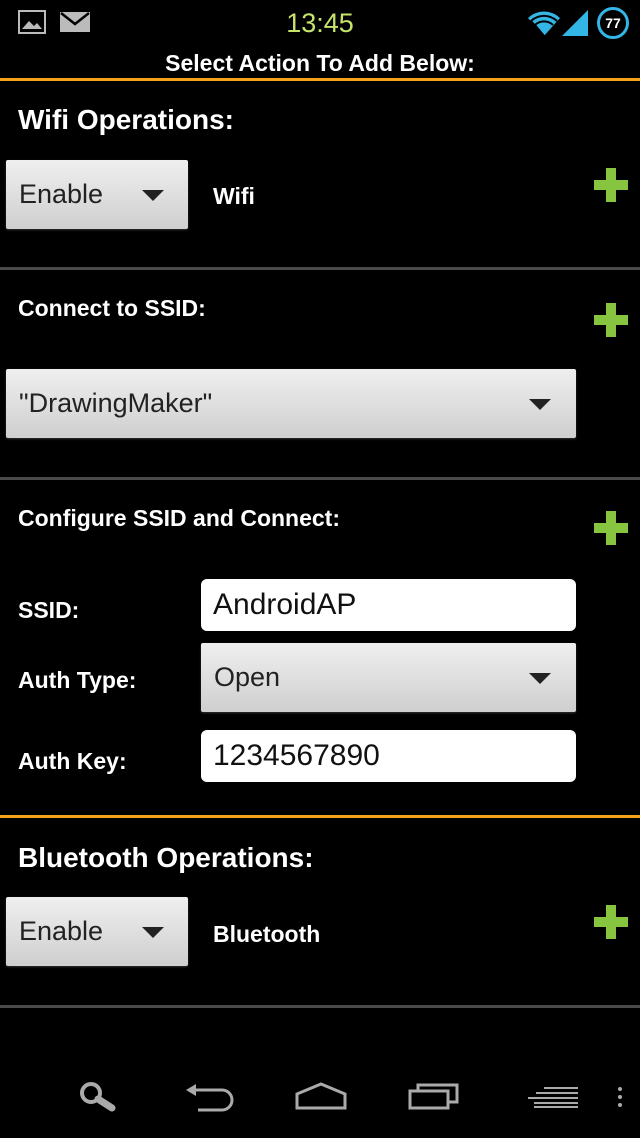 Image resolution: width=640 pixels, height=1138 pixels. I want to click on wifi-icon, so click(544, 23).